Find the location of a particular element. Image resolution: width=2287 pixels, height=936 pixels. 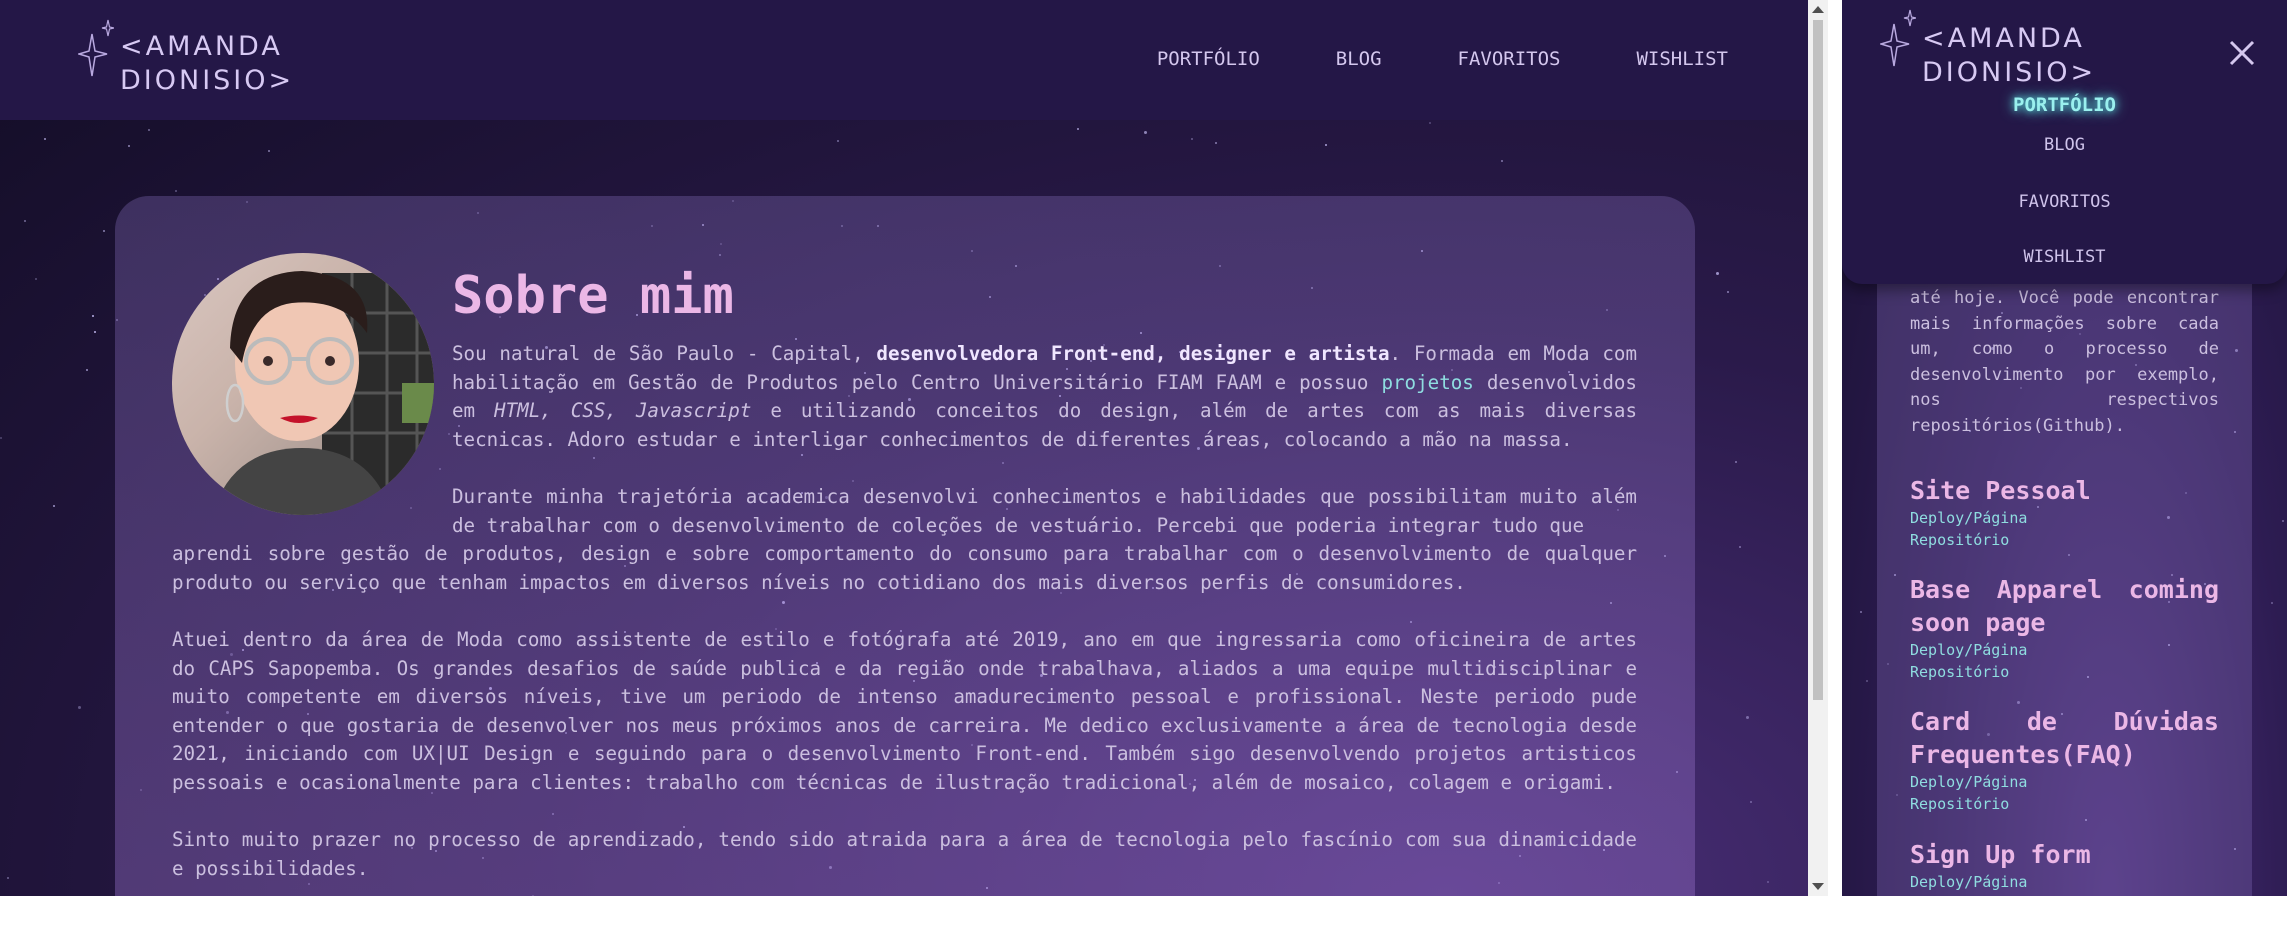

about-title: Sobre mim is located at coordinates (593, 296).